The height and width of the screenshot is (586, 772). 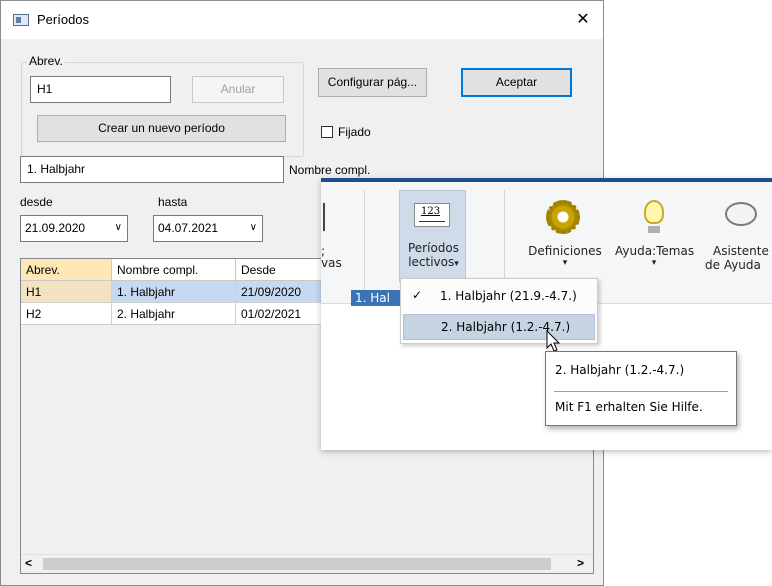 What do you see at coordinates (188, 228) in the screenshot?
I see `to-date-value: 04.07.2021` at bounding box center [188, 228].